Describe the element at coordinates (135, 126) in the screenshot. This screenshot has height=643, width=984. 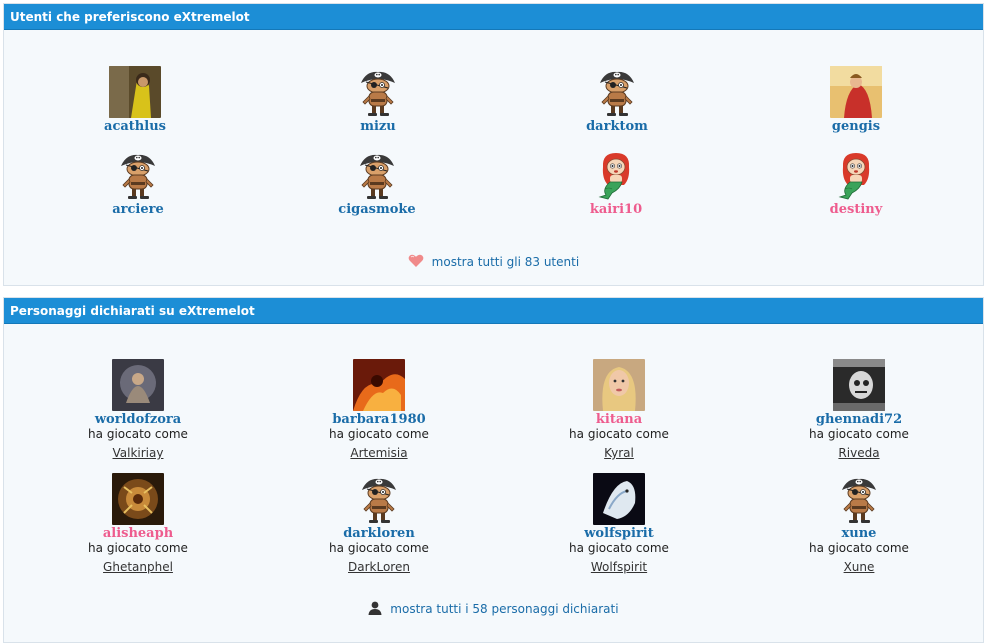
I see `user-name-link: acathlus` at that location.